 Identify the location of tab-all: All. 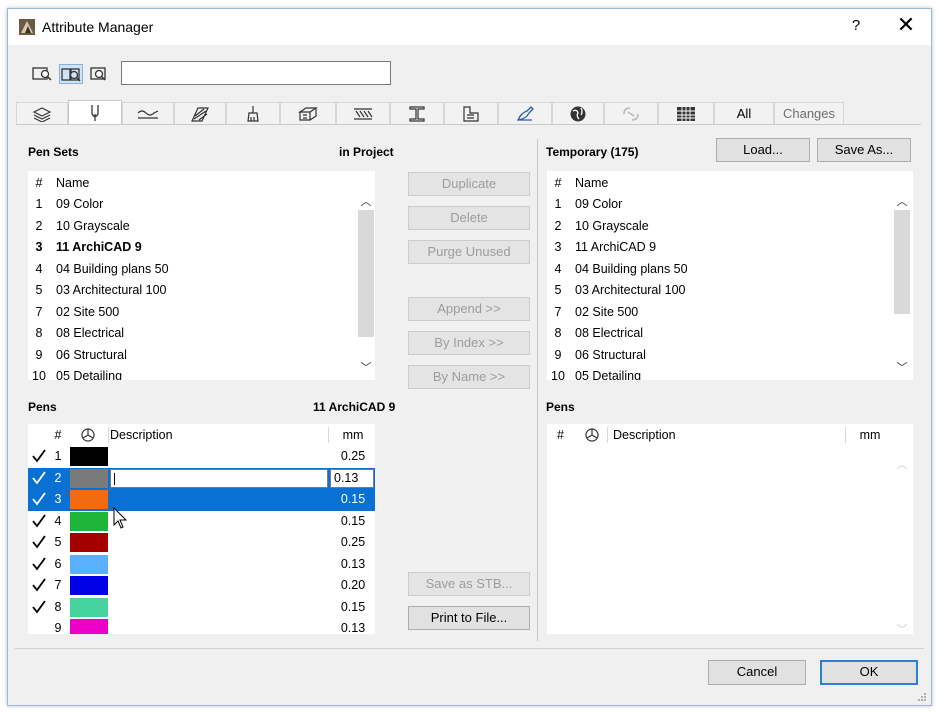
(744, 113).